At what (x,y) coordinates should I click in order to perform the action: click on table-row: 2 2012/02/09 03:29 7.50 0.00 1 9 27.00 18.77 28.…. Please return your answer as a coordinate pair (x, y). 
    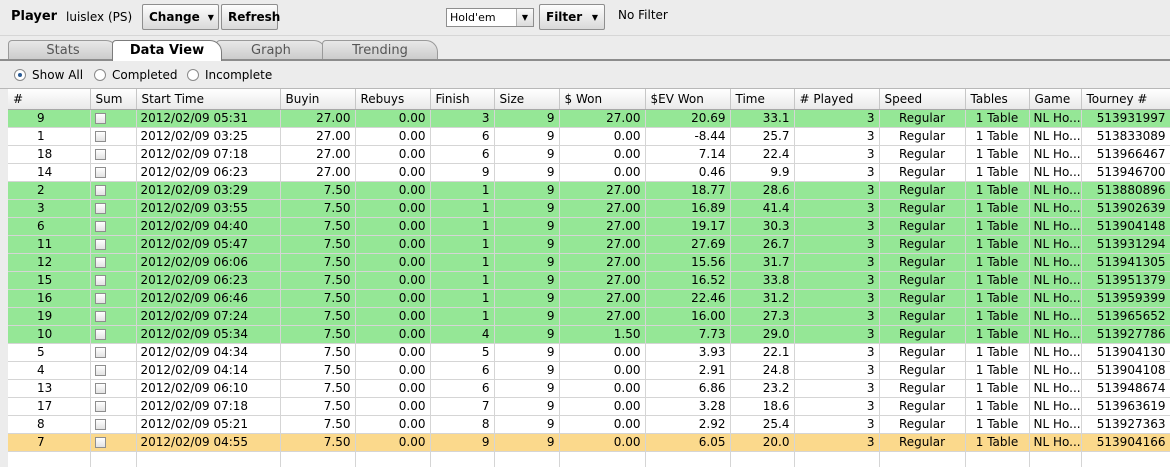
    Looking at the image, I should click on (589, 190).